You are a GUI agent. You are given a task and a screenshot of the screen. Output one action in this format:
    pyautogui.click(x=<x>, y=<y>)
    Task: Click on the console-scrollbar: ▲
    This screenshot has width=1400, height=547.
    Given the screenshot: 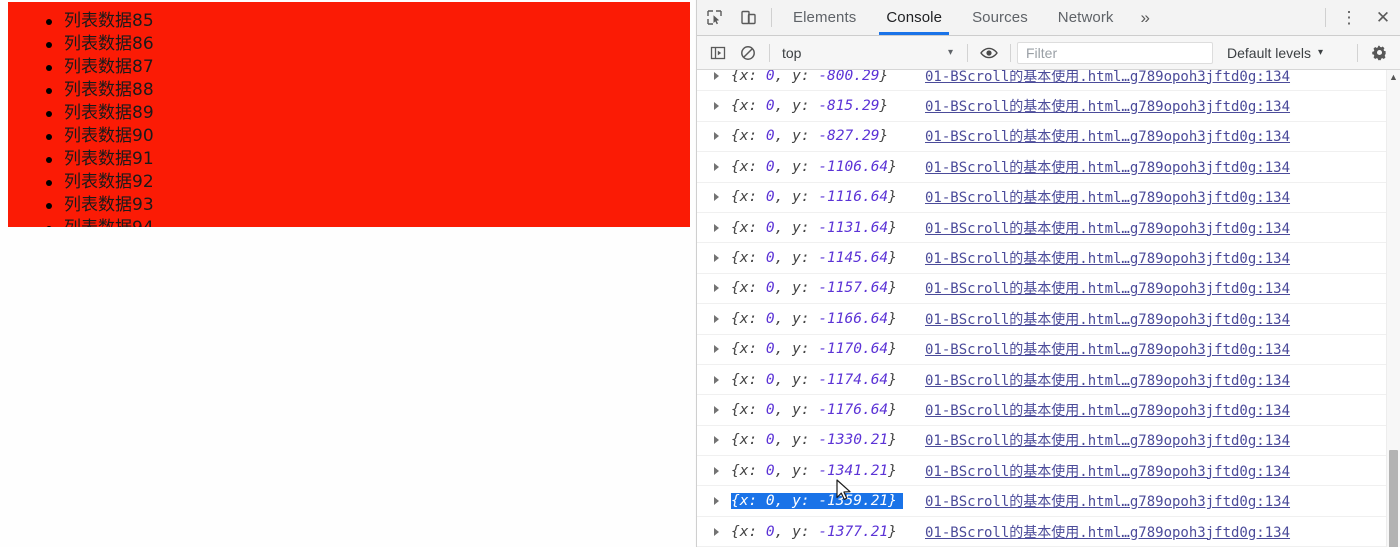 What is the action you would take?
    pyautogui.click(x=1393, y=308)
    